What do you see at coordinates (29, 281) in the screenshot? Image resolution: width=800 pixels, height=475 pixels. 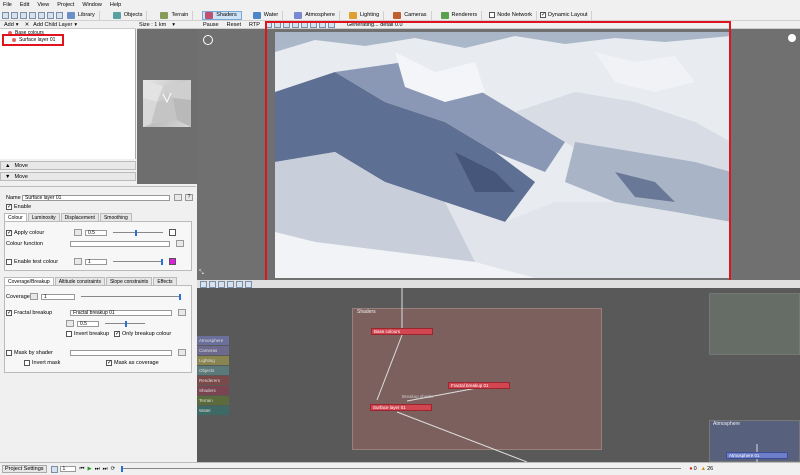 I see `tab-coverage-breakup: Coverage/Breakup` at bounding box center [29, 281].